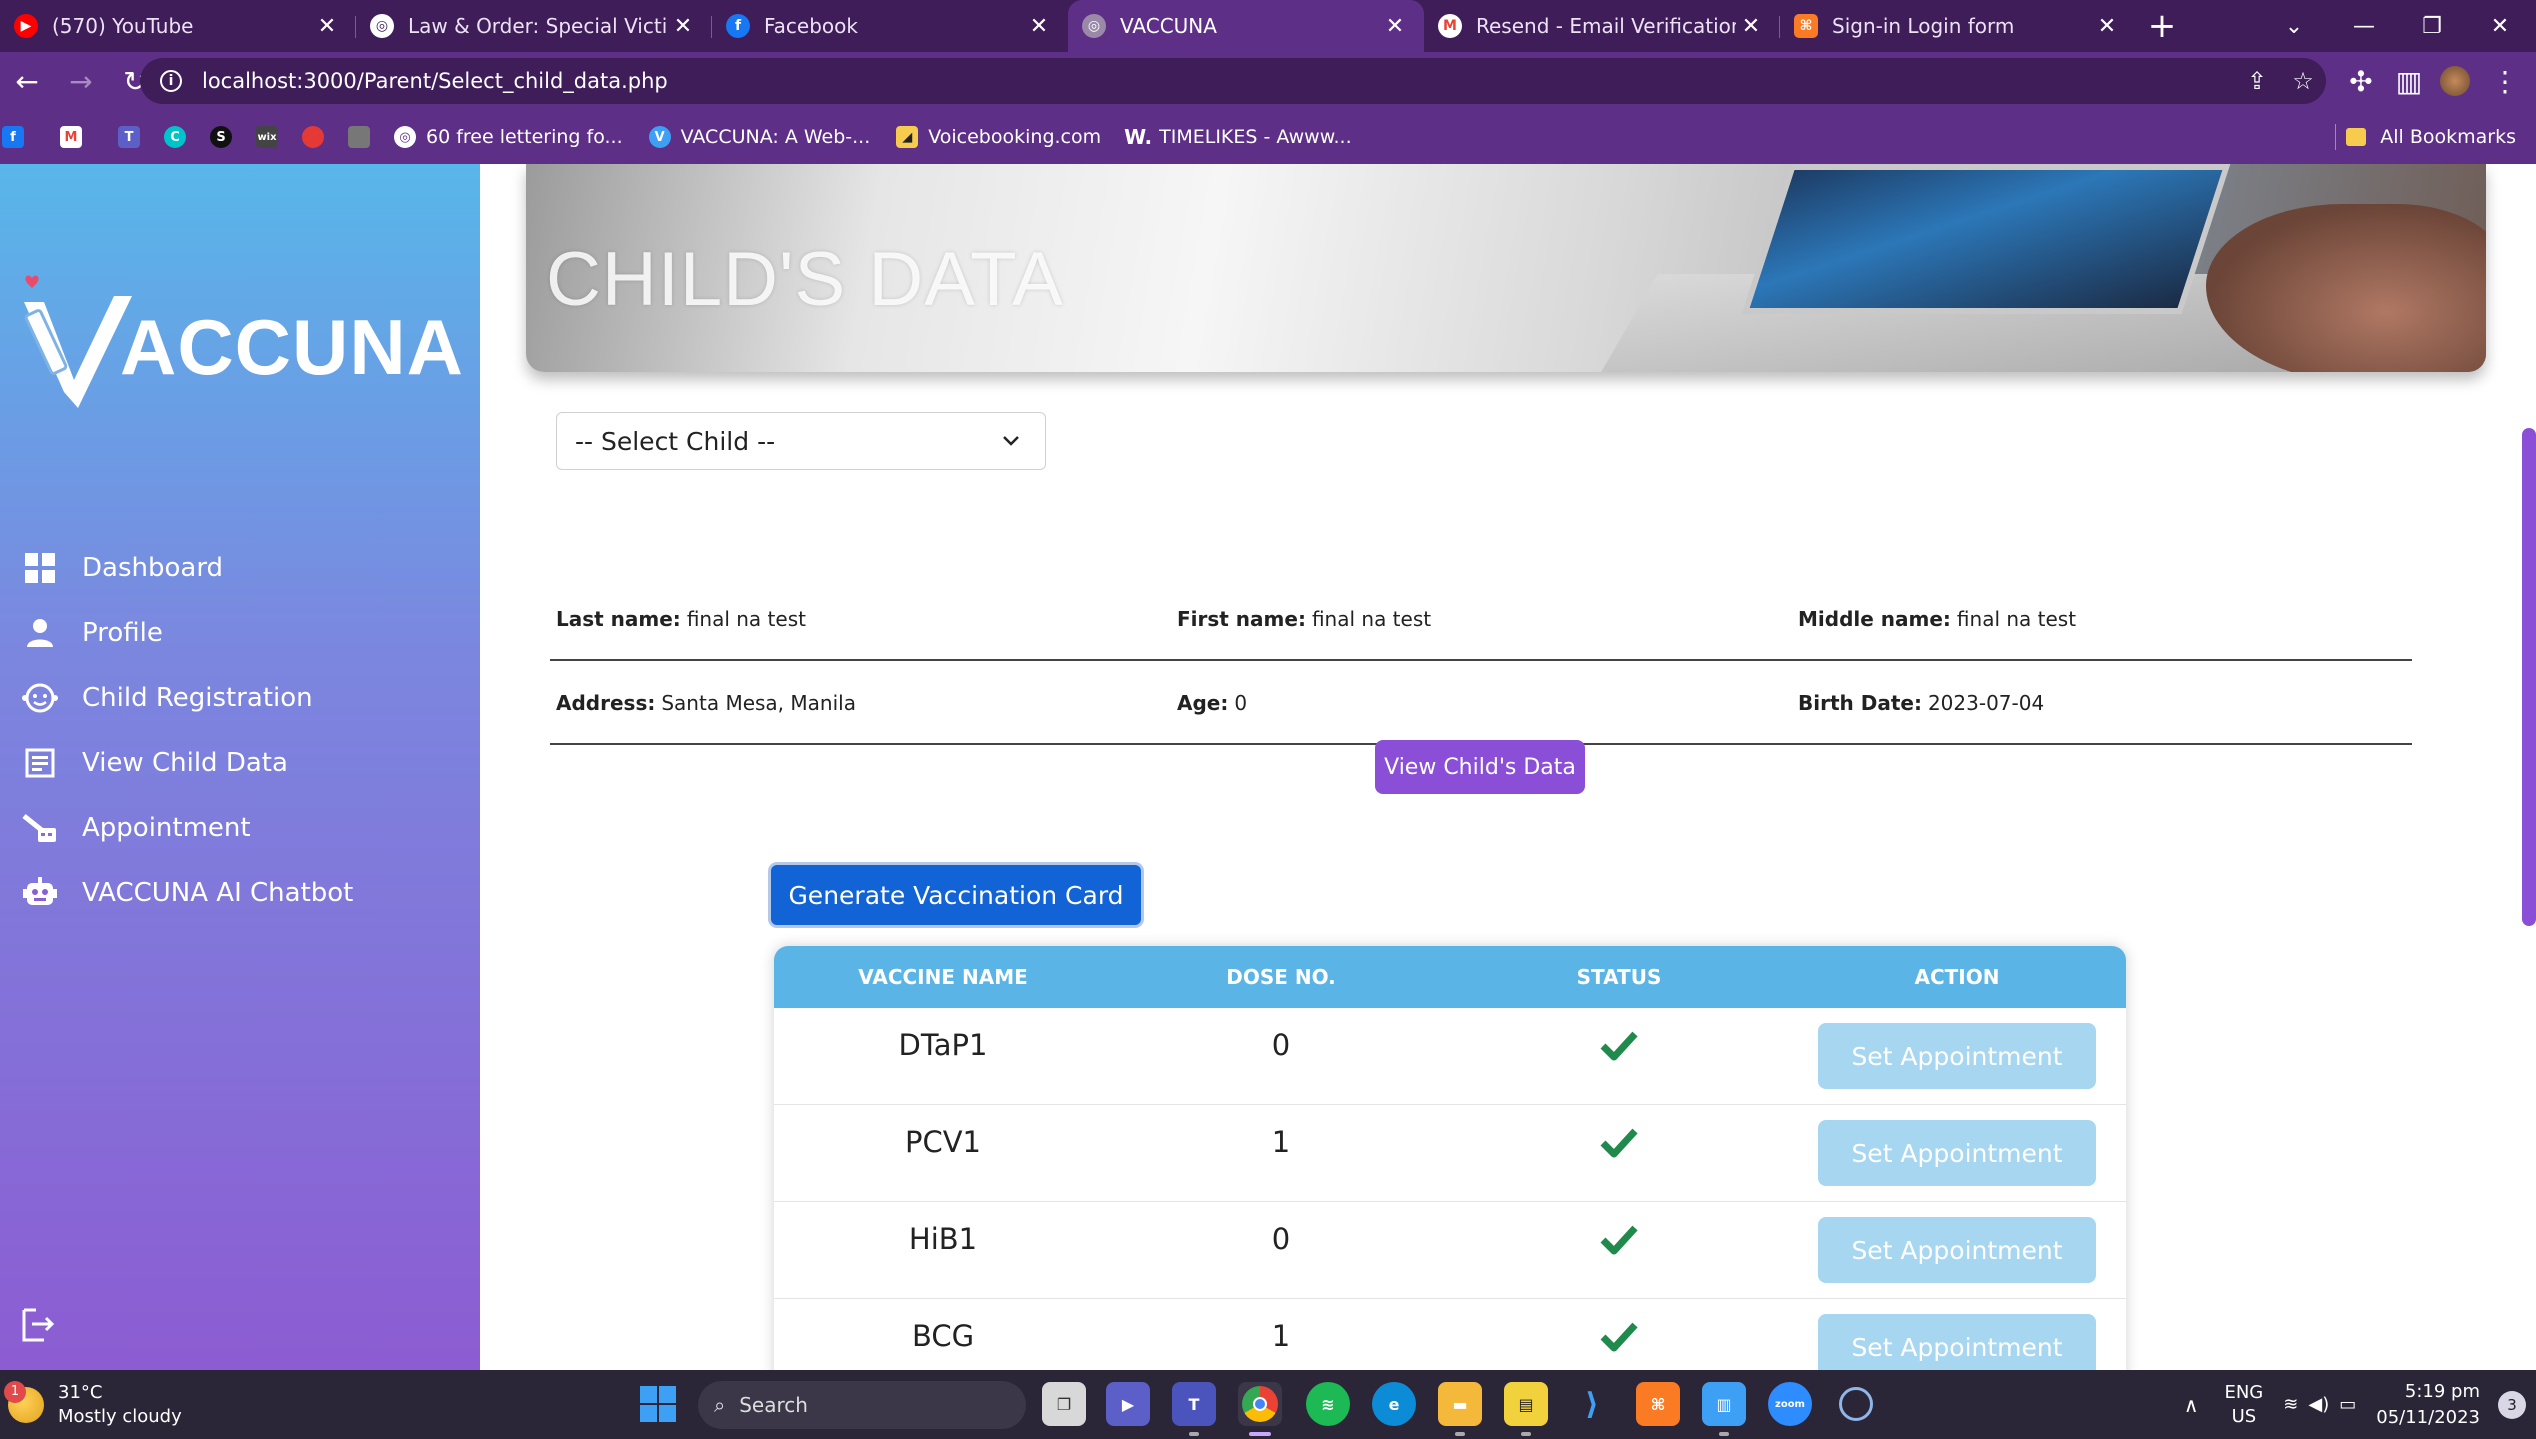 The image size is (2536, 1439). What do you see at coordinates (2455, 81) in the screenshot?
I see `avatar` at bounding box center [2455, 81].